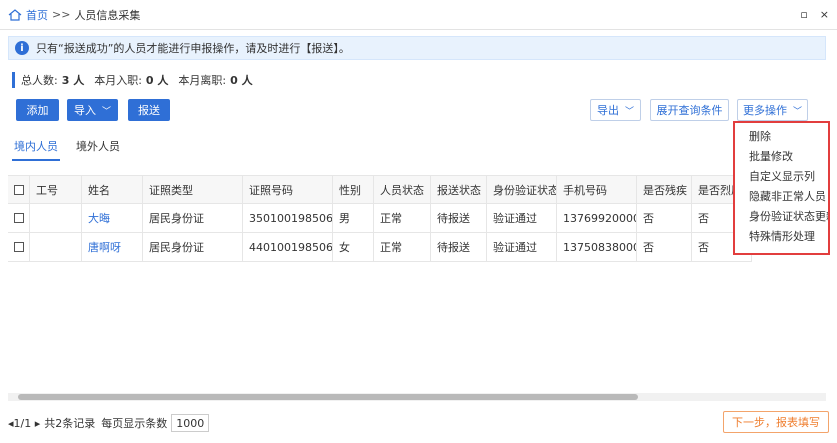 The height and width of the screenshot is (443, 837). Describe the element at coordinates (522, 189) in the screenshot. I see `column-header: 身份验证状态` at that location.